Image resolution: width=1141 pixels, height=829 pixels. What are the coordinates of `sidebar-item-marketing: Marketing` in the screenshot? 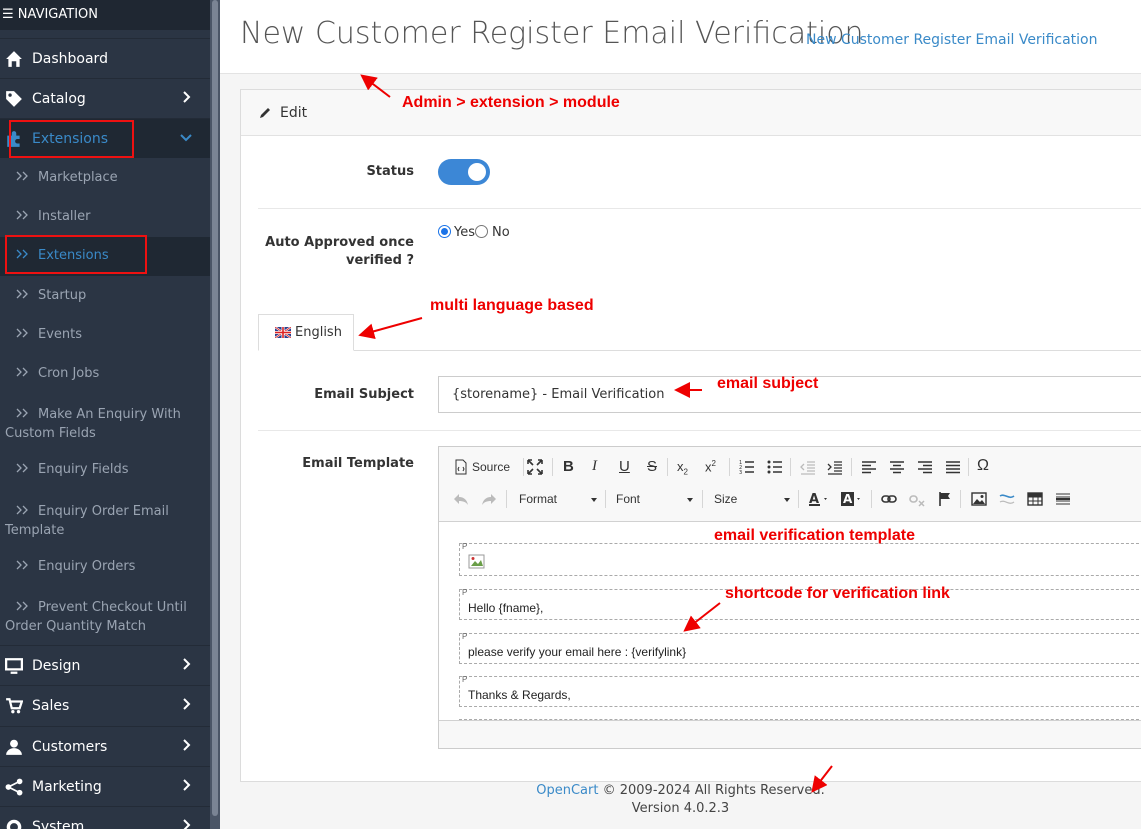 It's located at (105, 786).